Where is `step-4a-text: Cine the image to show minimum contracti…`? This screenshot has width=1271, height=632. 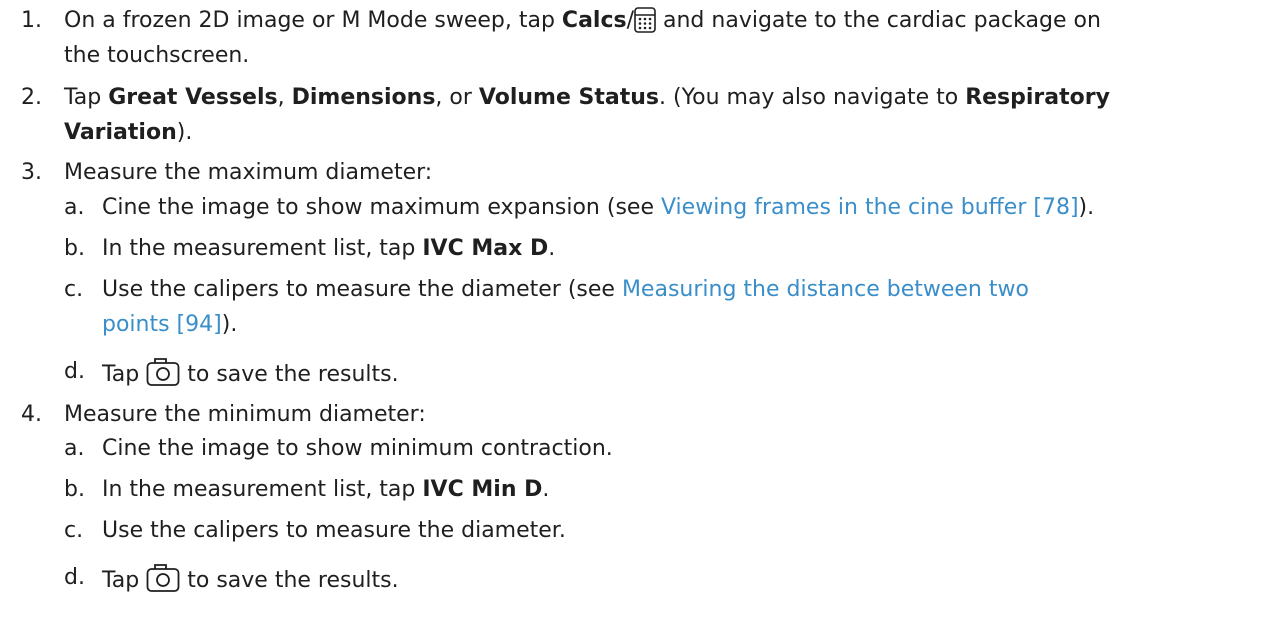
step-4a-text: Cine the image to show minimum contracti… is located at coordinates (357, 448).